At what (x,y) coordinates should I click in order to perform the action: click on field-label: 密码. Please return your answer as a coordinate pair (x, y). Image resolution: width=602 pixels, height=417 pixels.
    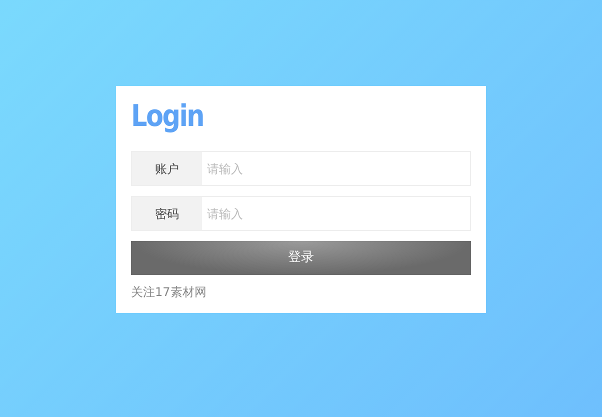
    Looking at the image, I should click on (167, 213).